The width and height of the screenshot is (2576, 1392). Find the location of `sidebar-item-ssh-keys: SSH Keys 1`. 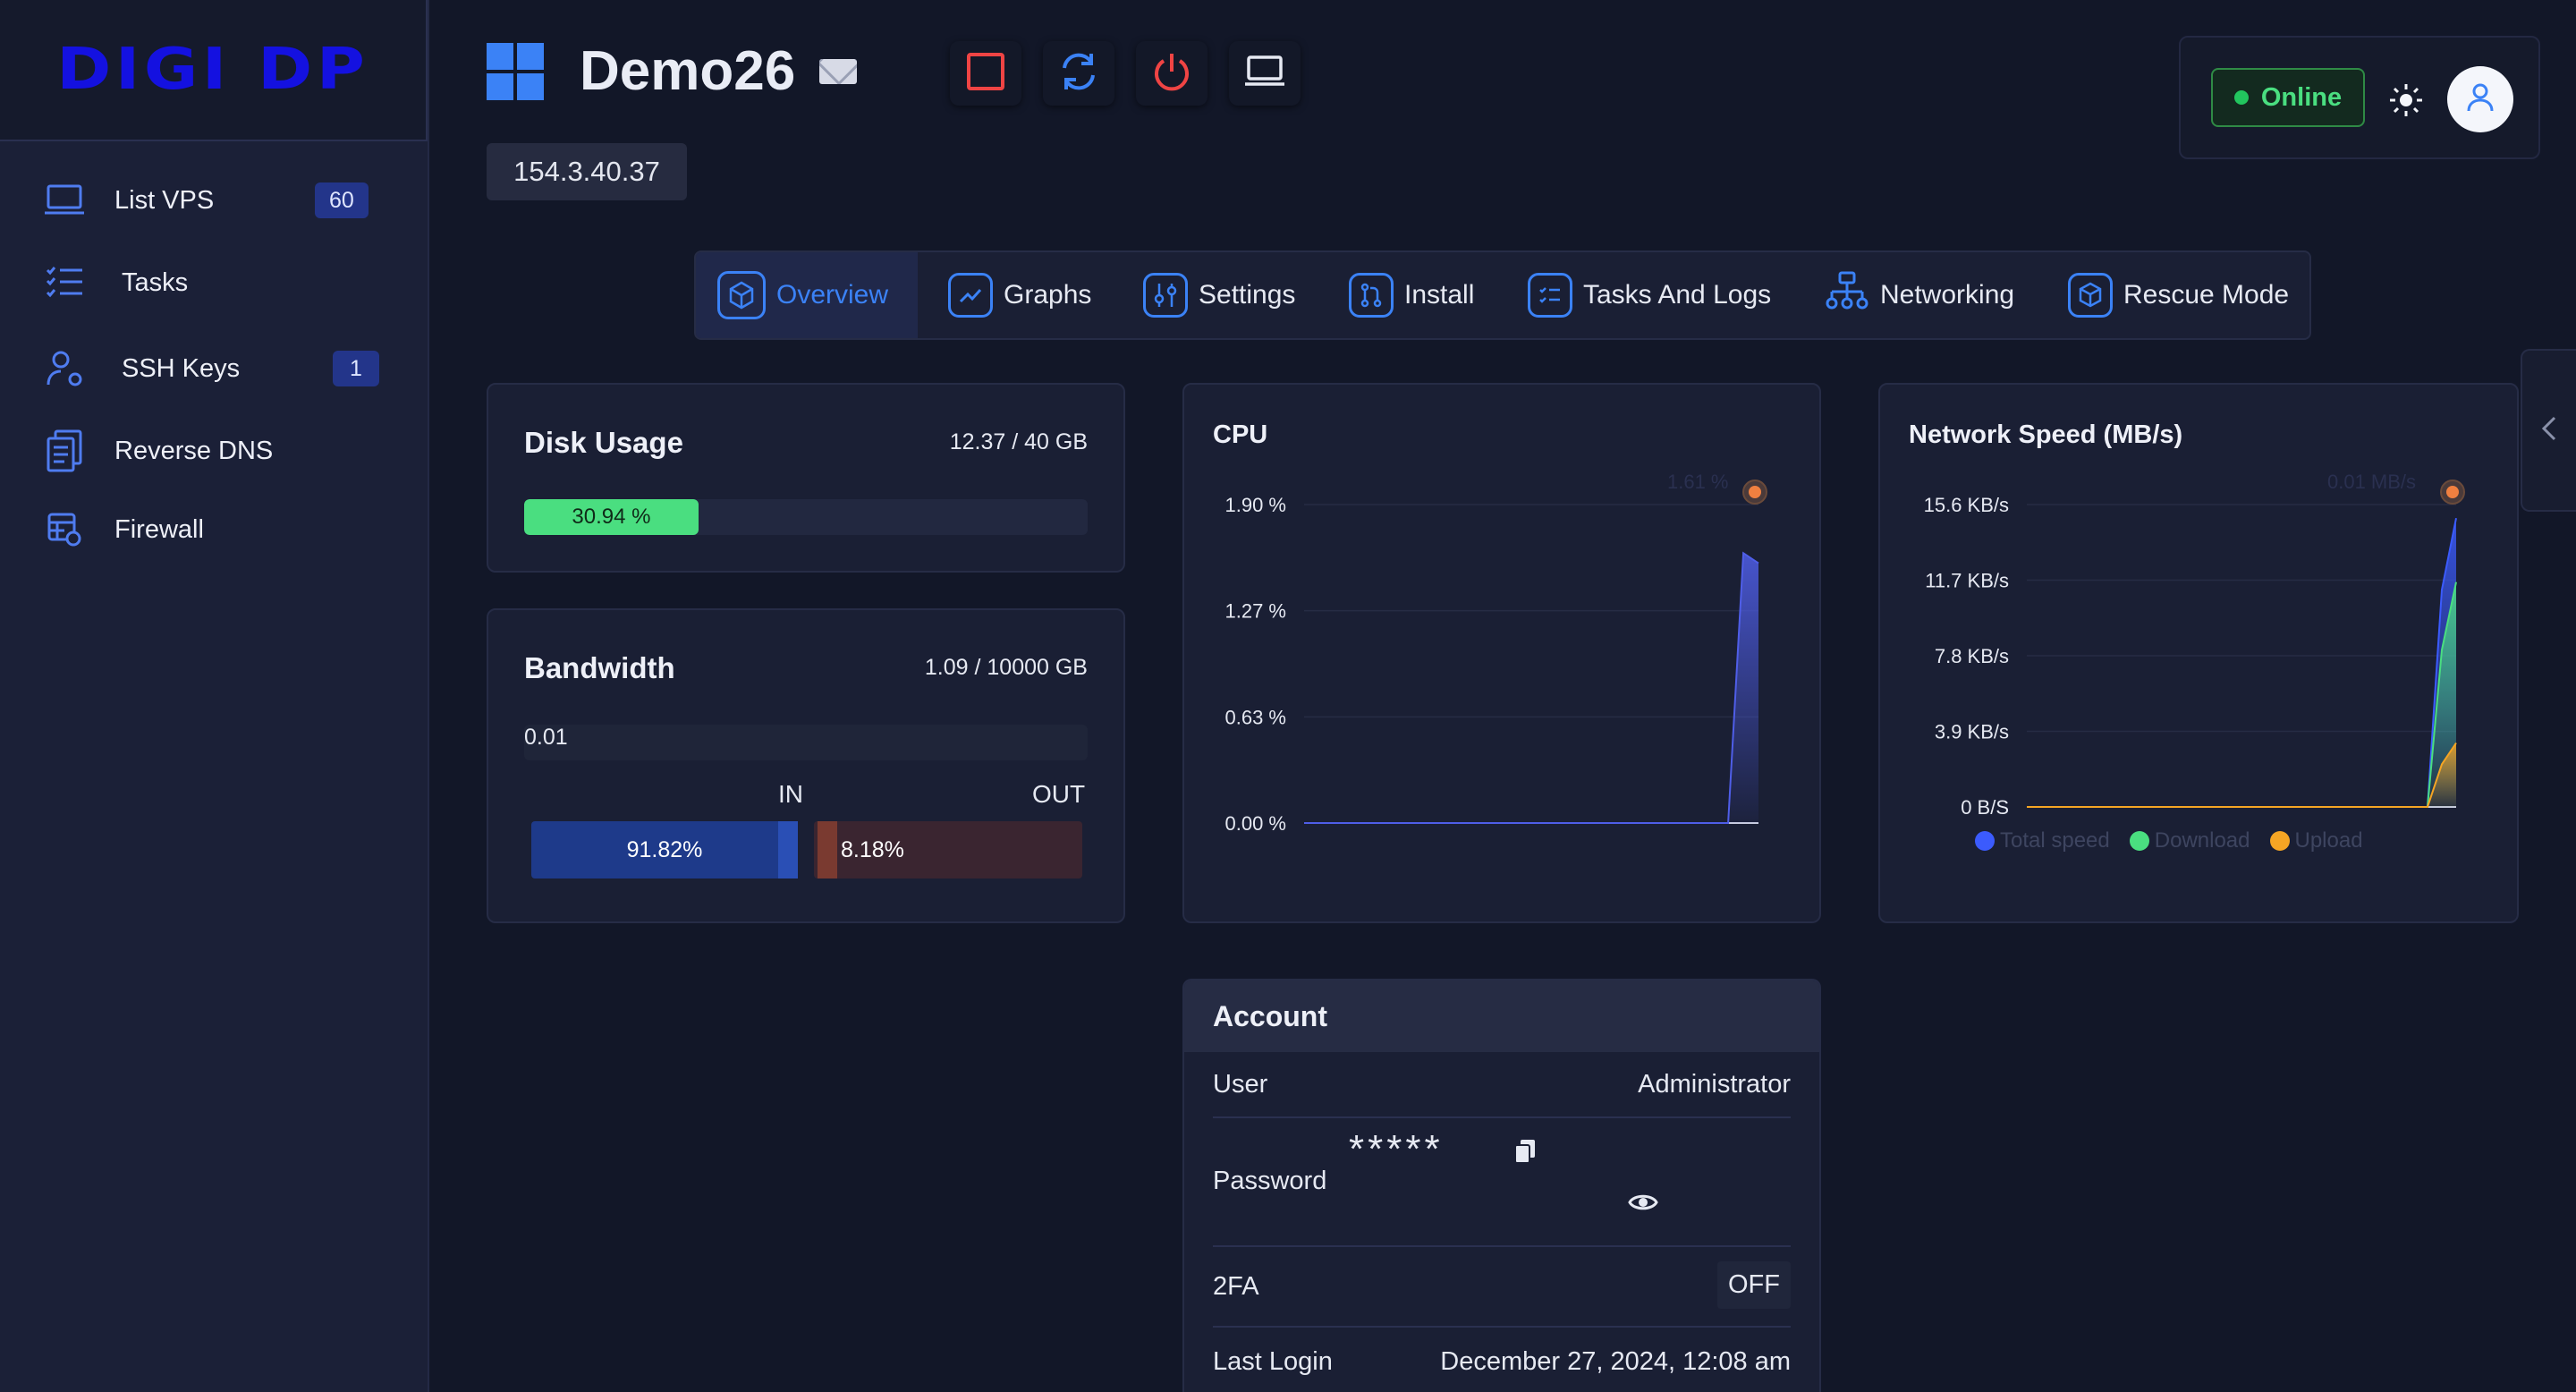

sidebar-item-ssh-keys: SSH Keys 1 is located at coordinates (214, 368).